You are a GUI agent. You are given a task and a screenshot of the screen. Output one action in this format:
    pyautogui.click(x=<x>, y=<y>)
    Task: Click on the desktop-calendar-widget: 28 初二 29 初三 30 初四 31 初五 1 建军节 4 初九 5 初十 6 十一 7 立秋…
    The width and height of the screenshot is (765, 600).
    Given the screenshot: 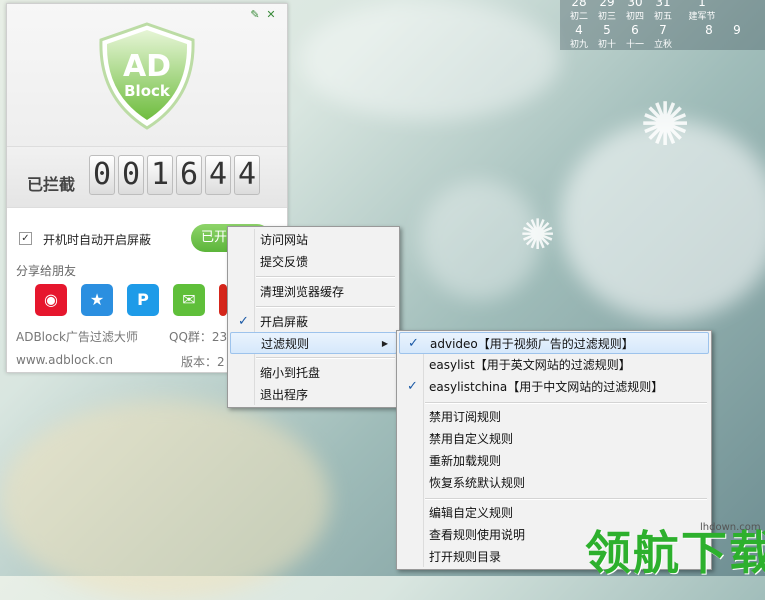 What is the action you would take?
    pyautogui.click(x=662, y=25)
    